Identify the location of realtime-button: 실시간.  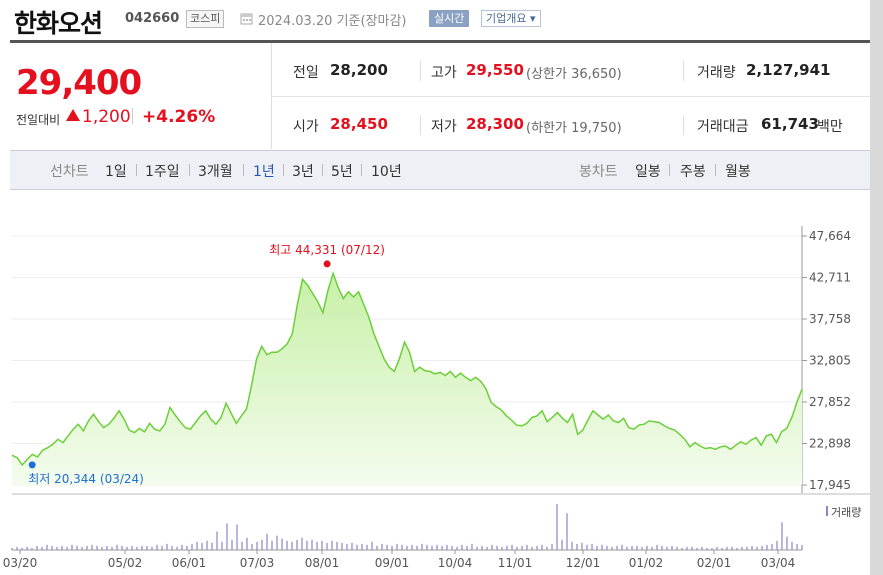
(449, 18).